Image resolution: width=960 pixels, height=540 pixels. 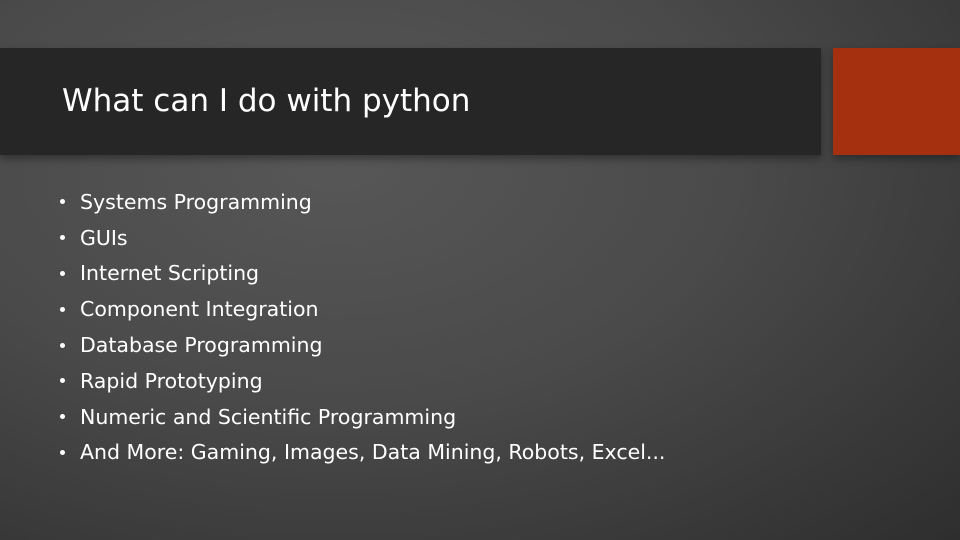 I want to click on list-item: Rapid Prototyping, so click(x=361, y=381).